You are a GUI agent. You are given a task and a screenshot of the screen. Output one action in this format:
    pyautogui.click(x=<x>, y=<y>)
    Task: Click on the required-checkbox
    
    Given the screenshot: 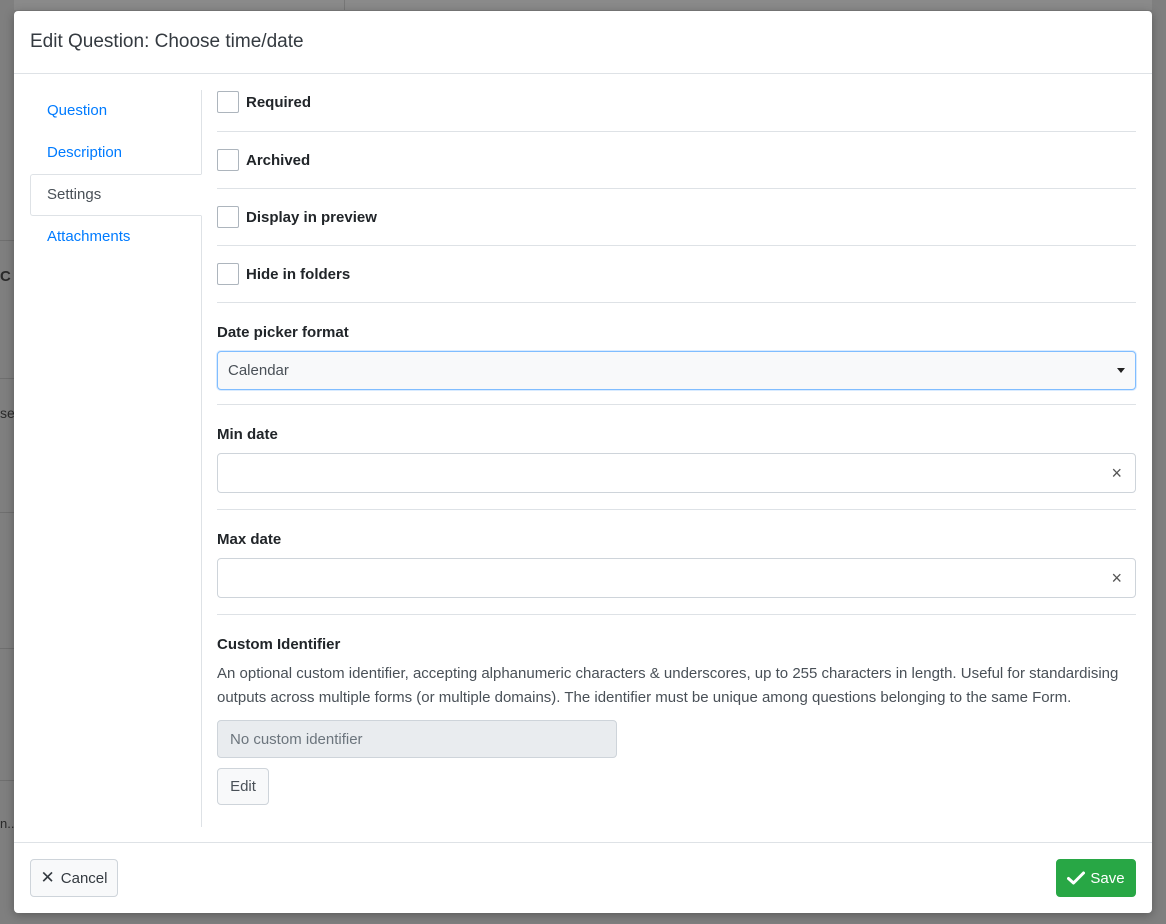 What is the action you would take?
    pyautogui.click(x=228, y=102)
    